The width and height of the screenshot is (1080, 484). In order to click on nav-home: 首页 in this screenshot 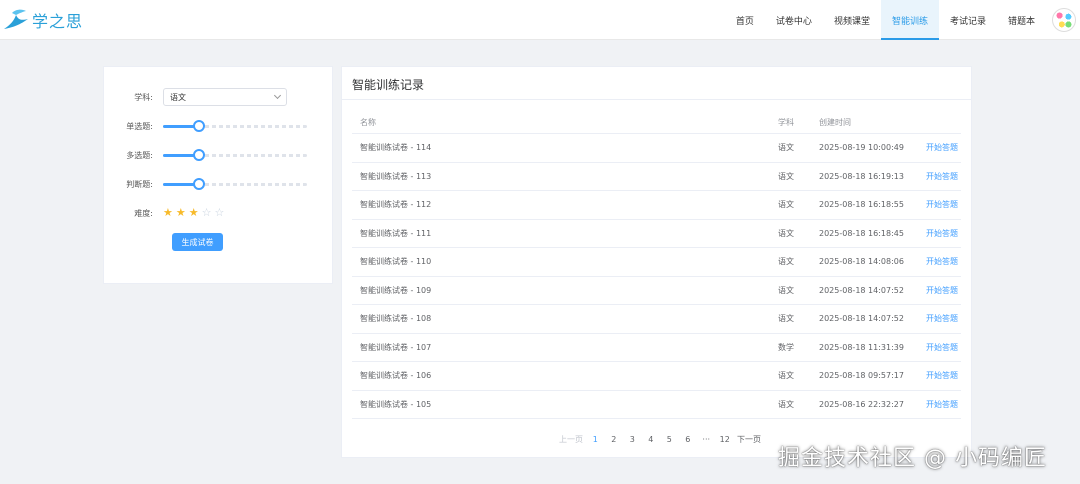, I will do `click(745, 20)`.